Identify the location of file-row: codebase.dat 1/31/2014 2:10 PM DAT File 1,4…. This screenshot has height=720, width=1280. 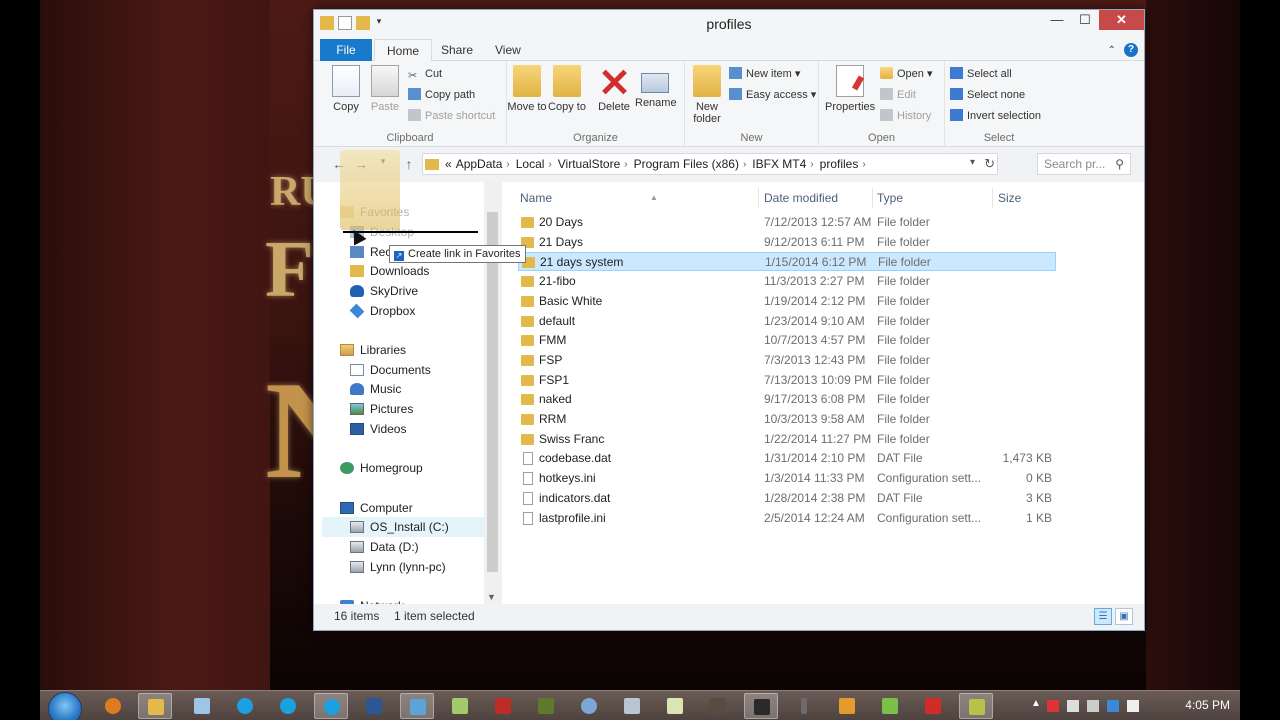
(787, 458).